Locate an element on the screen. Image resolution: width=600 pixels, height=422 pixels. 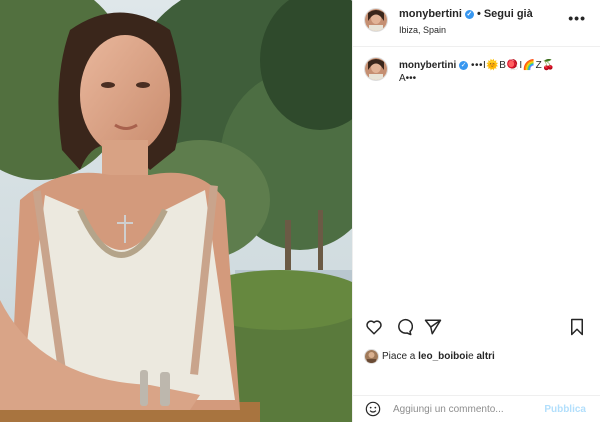
caption-author-avatar is located at coordinates (376, 69).